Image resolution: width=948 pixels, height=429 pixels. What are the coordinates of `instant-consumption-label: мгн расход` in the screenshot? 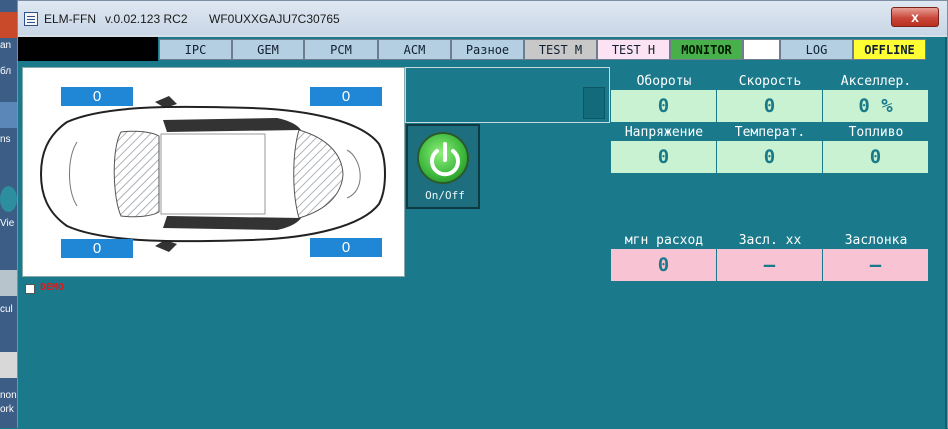 It's located at (664, 240).